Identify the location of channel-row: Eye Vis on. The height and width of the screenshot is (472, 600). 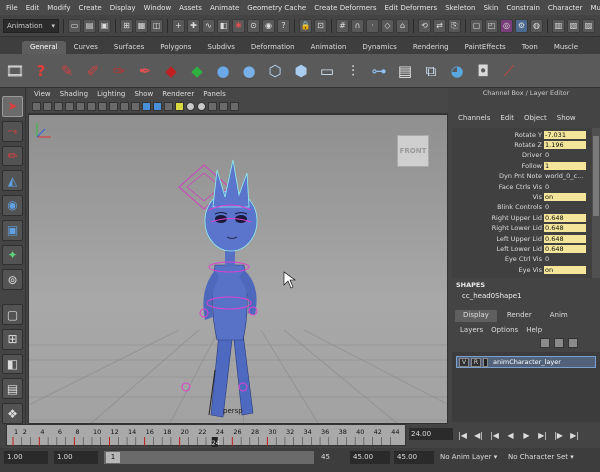
(522, 269).